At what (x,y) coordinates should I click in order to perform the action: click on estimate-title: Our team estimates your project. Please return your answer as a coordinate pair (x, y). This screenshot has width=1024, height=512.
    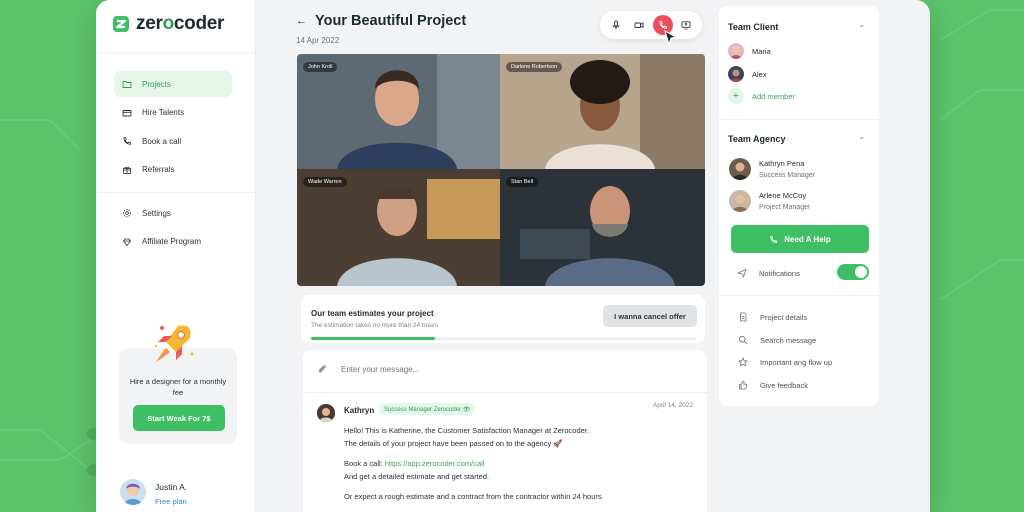
    Looking at the image, I should click on (372, 313).